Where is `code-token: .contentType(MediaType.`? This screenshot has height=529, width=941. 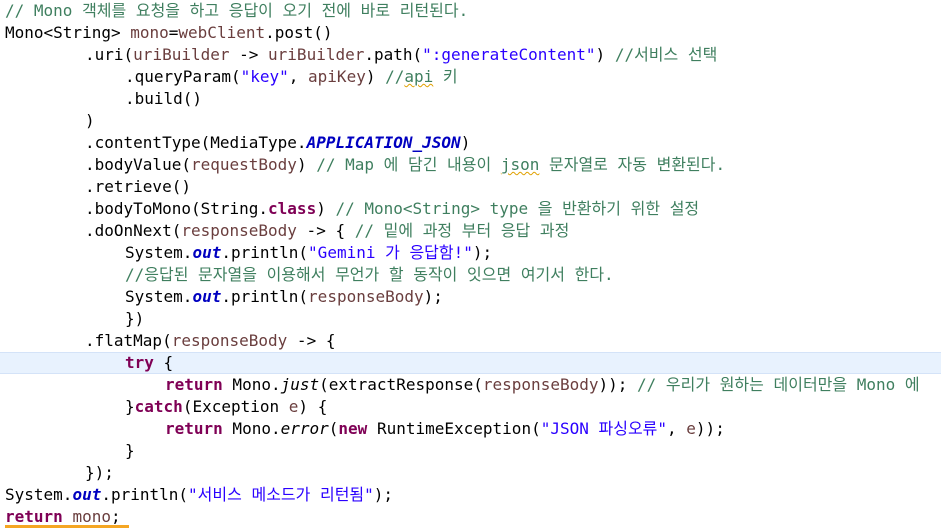 code-token: .contentType(MediaType. is located at coordinates (196, 142).